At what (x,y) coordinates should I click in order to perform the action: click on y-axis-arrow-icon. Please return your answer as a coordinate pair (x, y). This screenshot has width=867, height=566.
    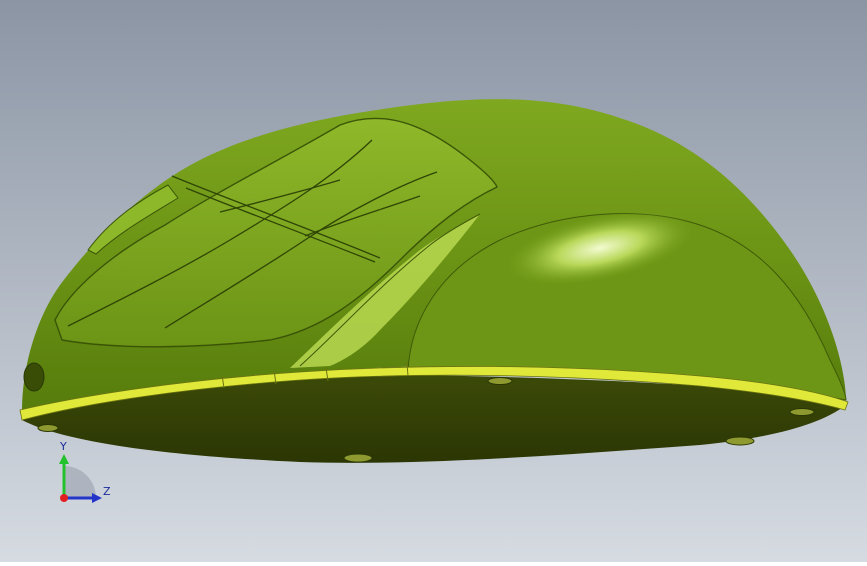
    Looking at the image, I should click on (64, 459).